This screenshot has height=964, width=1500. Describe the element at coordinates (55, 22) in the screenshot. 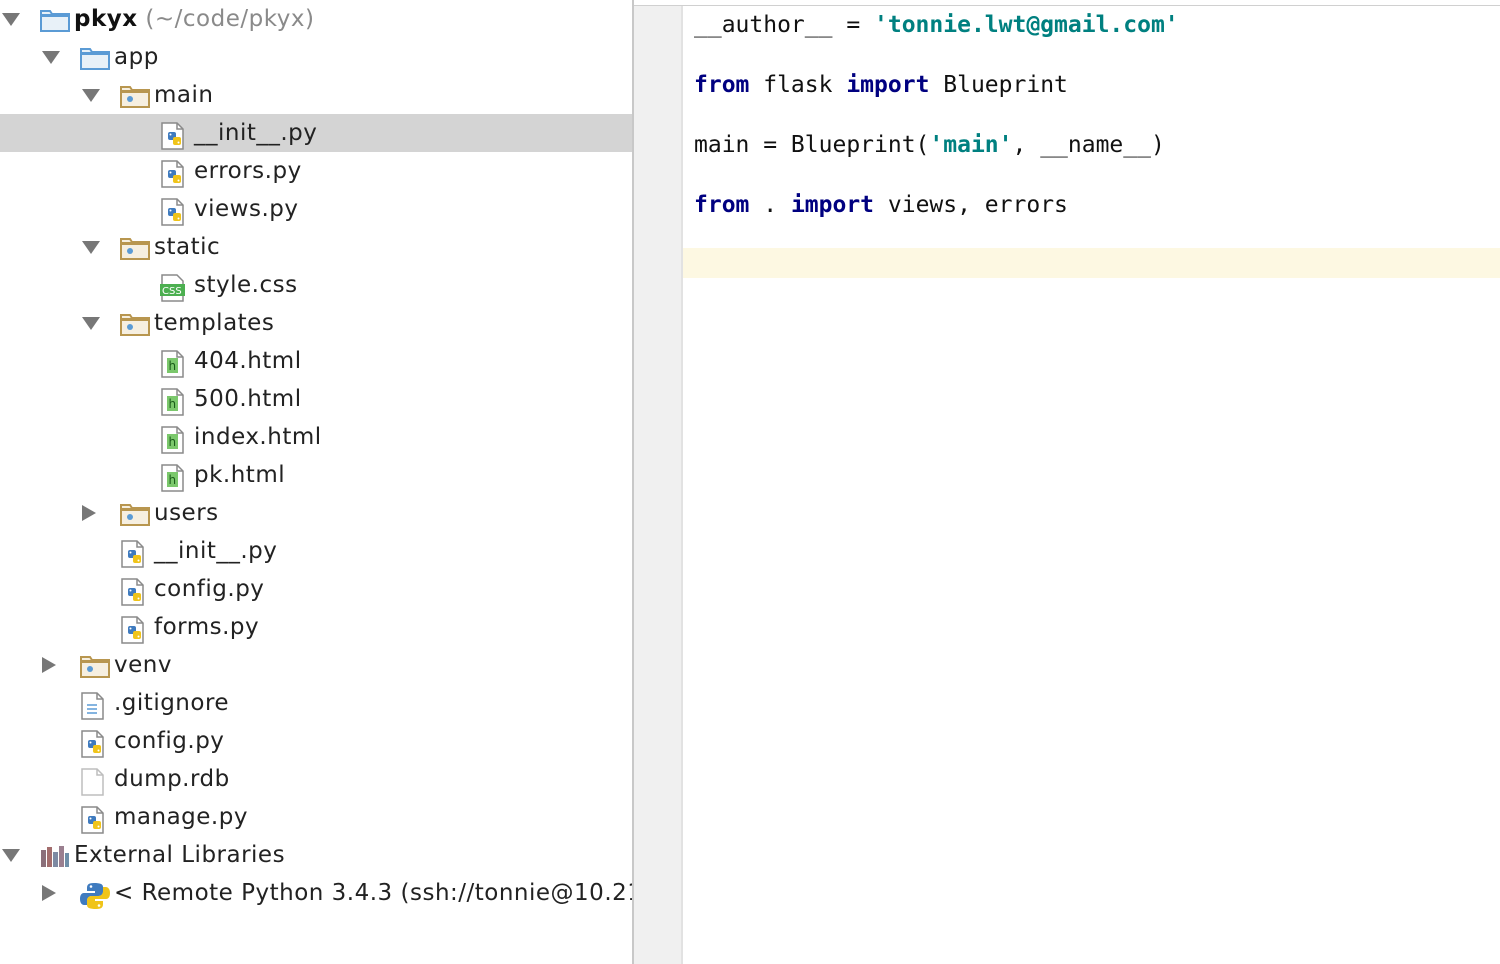

I see `project-folder-icon` at that location.